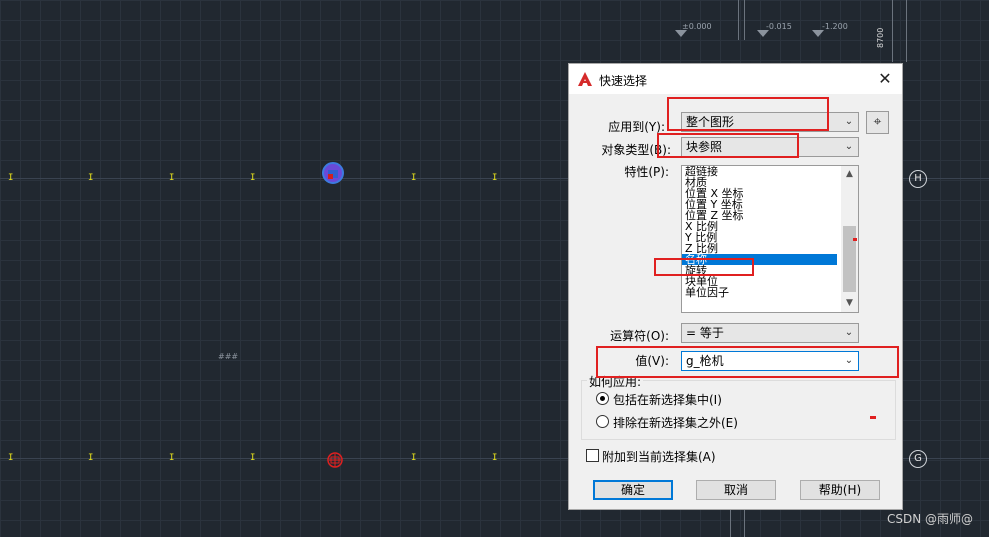  Describe the element at coordinates (646, 172) in the screenshot. I see `properties-label: 特性(P):` at that location.